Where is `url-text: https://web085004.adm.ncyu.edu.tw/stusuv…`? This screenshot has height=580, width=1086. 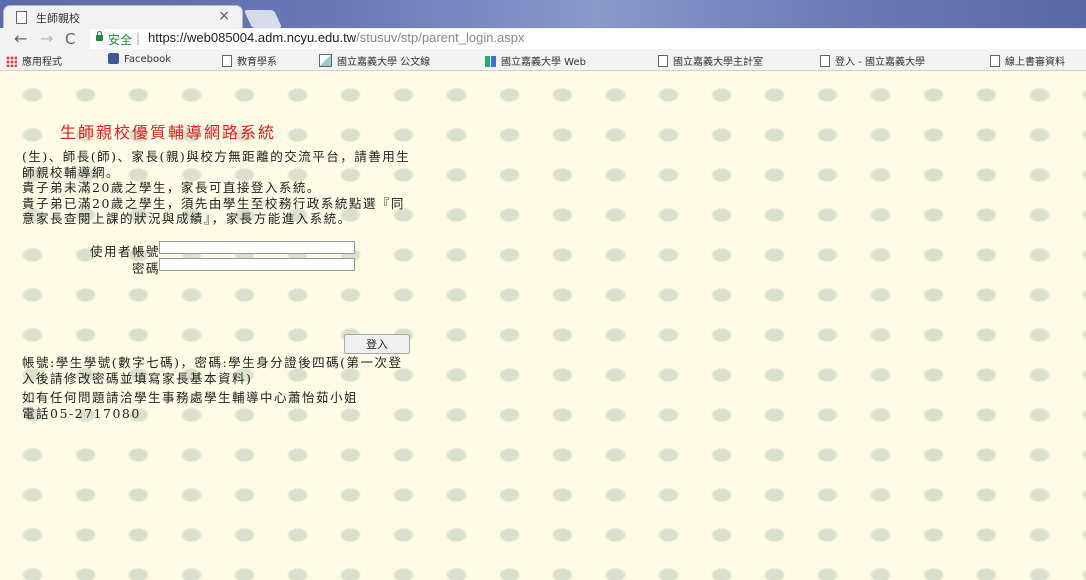 url-text: https://web085004.adm.ncyu.edu.tw/stusuv… is located at coordinates (336, 37).